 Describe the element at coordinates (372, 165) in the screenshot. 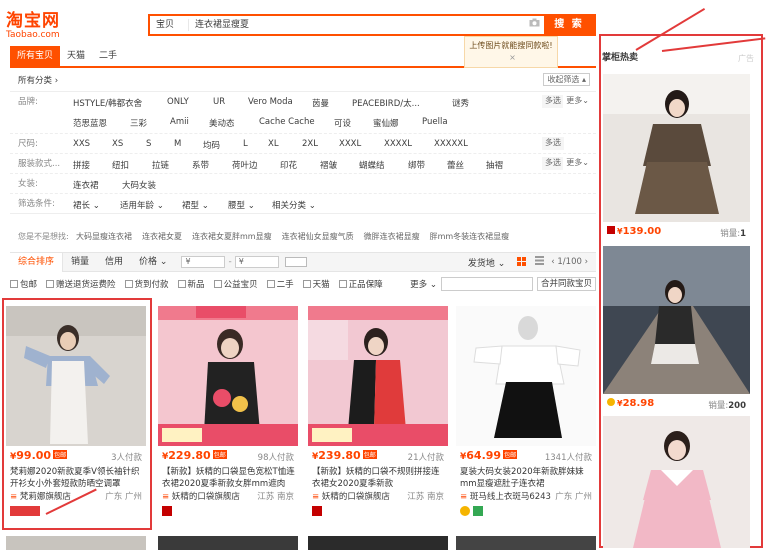

I see `style-item: 蝴蝶结` at that location.